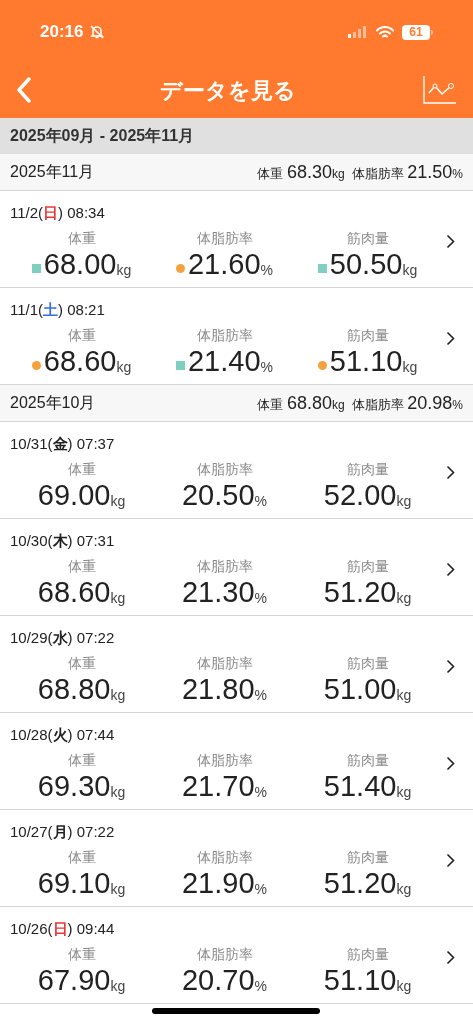 The width and height of the screenshot is (473, 1024). What do you see at coordinates (62, 832) in the screenshot?
I see `measurement-datetime: 10/27(月) 07:22` at bounding box center [62, 832].